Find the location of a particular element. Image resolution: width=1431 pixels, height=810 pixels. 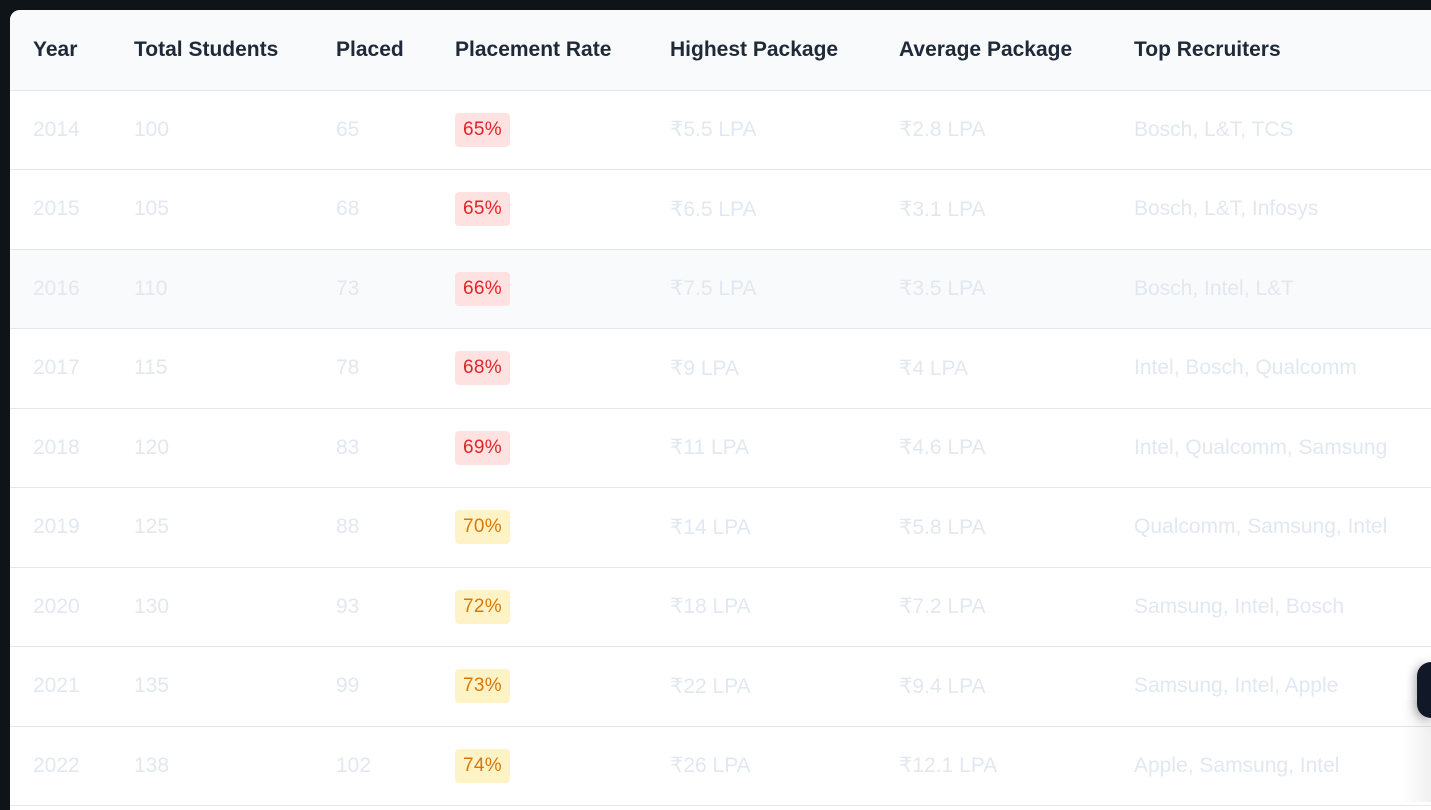

cell-placed: 65 is located at coordinates (372, 130).